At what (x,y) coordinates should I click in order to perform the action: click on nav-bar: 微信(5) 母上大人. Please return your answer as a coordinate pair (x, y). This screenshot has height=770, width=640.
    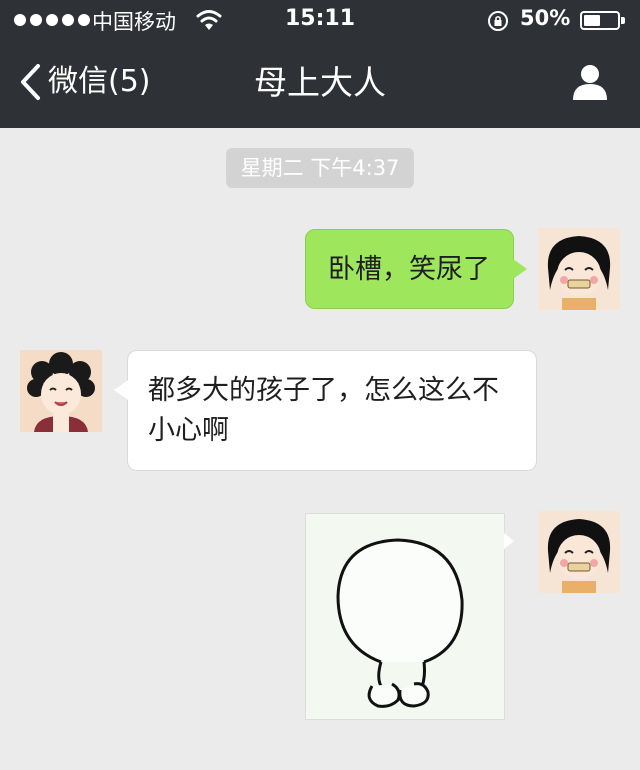
    Looking at the image, I should click on (320, 84).